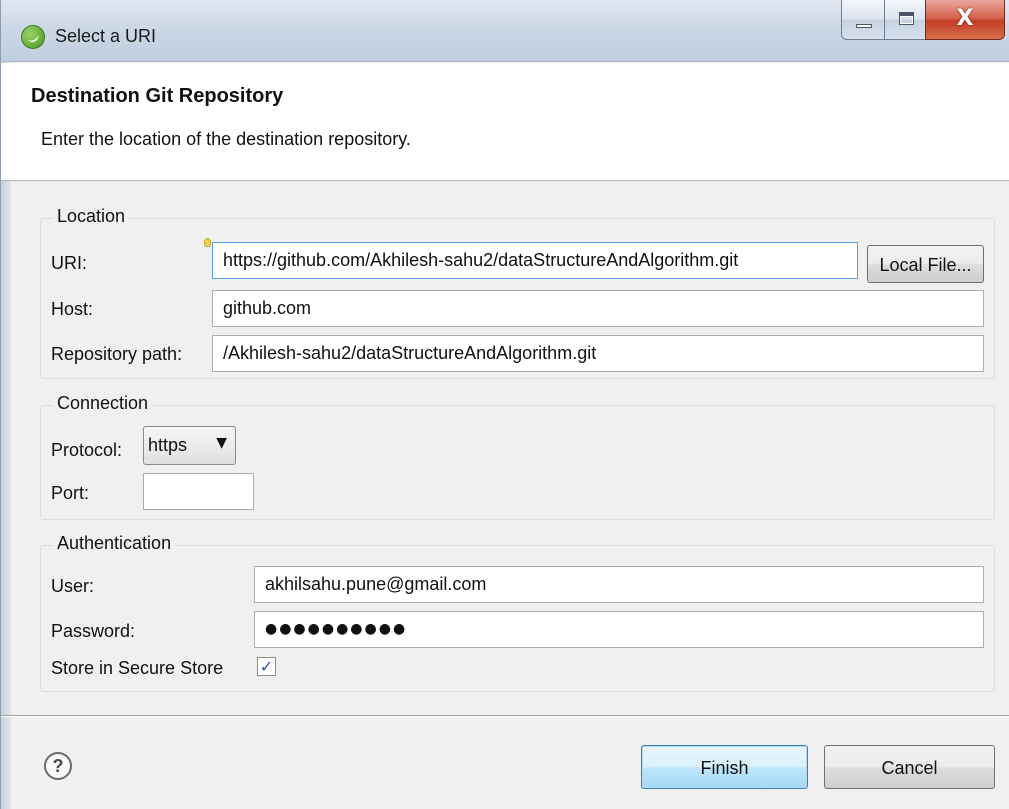 The image size is (1009, 809). I want to click on user-label: User:, so click(73, 586).